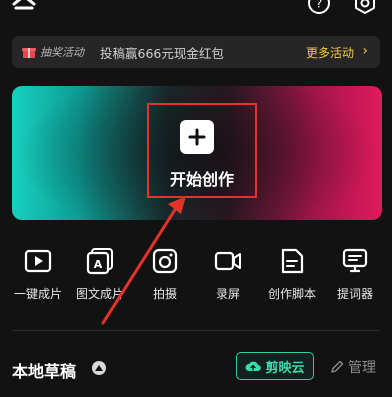 The image size is (392, 397). I want to click on promo-banner: 抽奖活动 投稿赢666元现金红包 更多活动 ›, so click(196, 52).